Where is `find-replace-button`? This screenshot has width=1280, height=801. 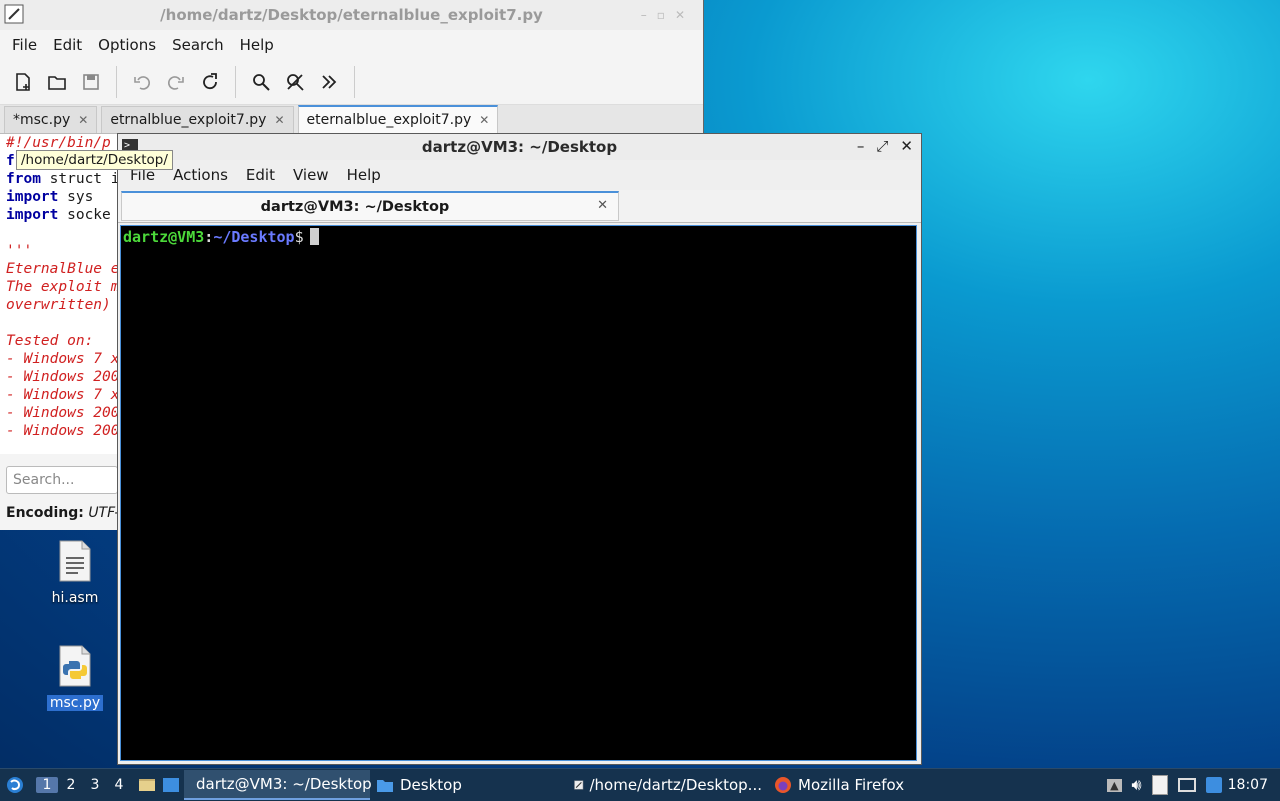 find-replace-button is located at coordinates (295, 82).